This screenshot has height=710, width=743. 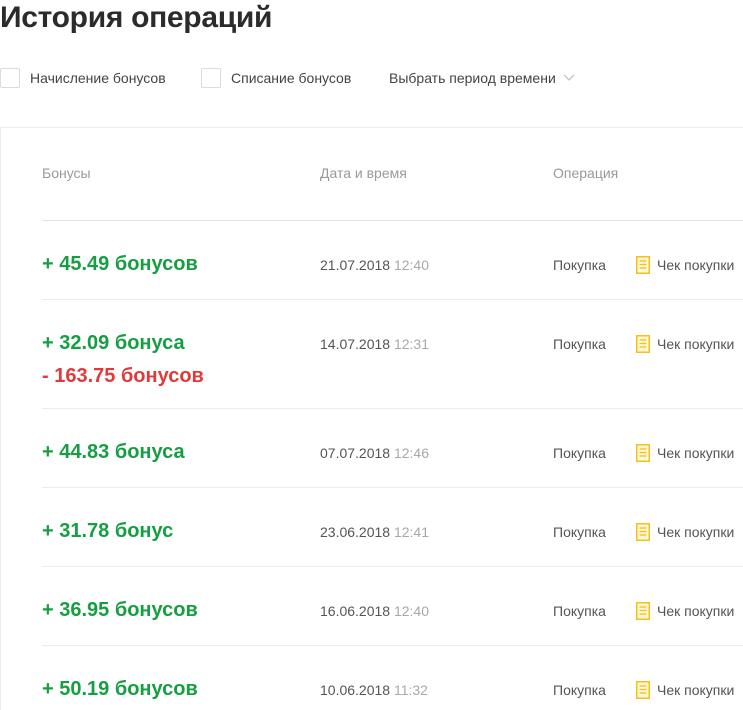 I want to click on bonus-amount: + 32.09 бонуса, so click(x=113, y=343).